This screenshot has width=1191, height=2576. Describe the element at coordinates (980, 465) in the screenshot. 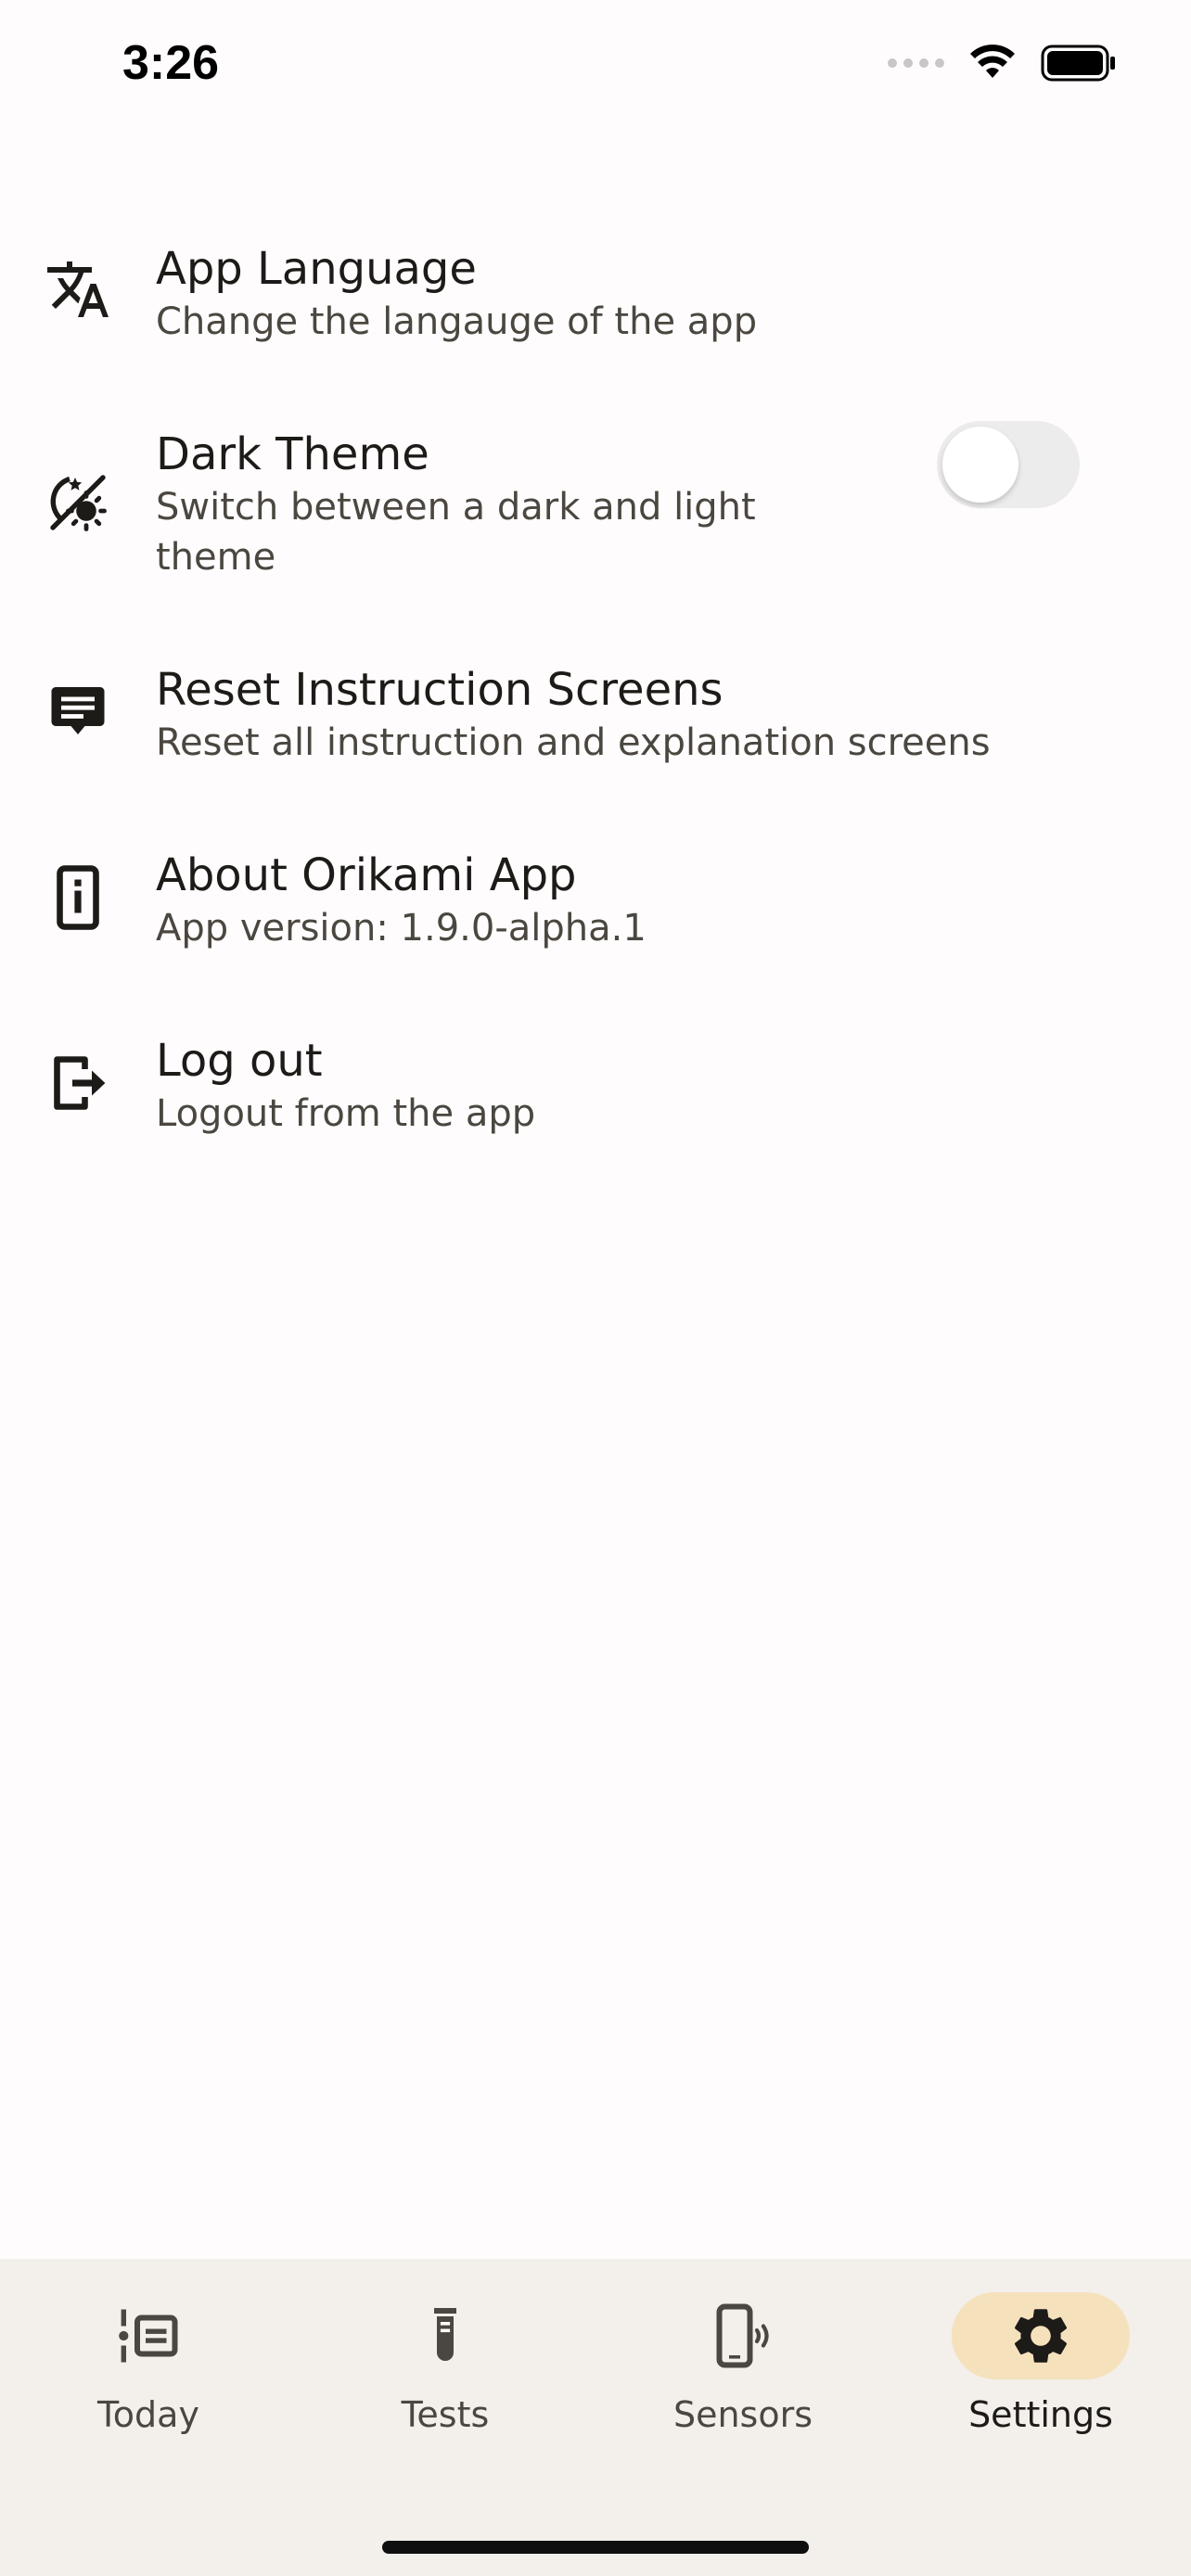

I see `toggle-knob` at that location.